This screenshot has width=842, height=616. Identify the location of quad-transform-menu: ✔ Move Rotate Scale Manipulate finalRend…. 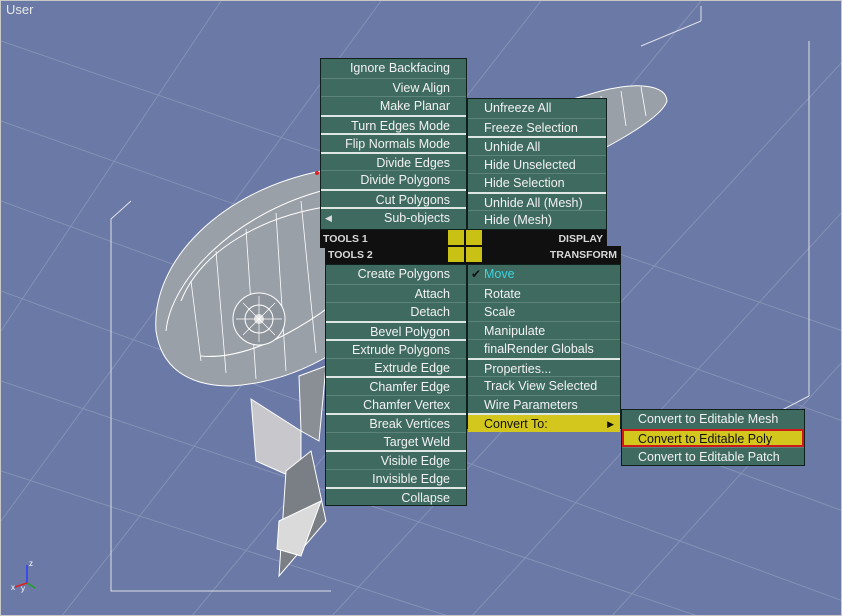
(544, 348).